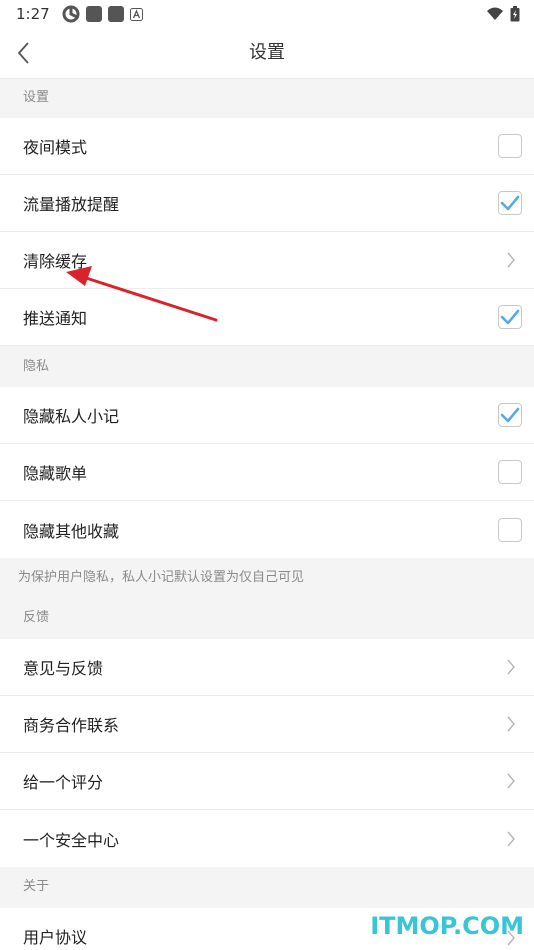 This screenshot has height=950, width=534. Describe the element at coordinates (510, 529) in the screenshot. I see `hide-other-favorites-checkbox` at that location.